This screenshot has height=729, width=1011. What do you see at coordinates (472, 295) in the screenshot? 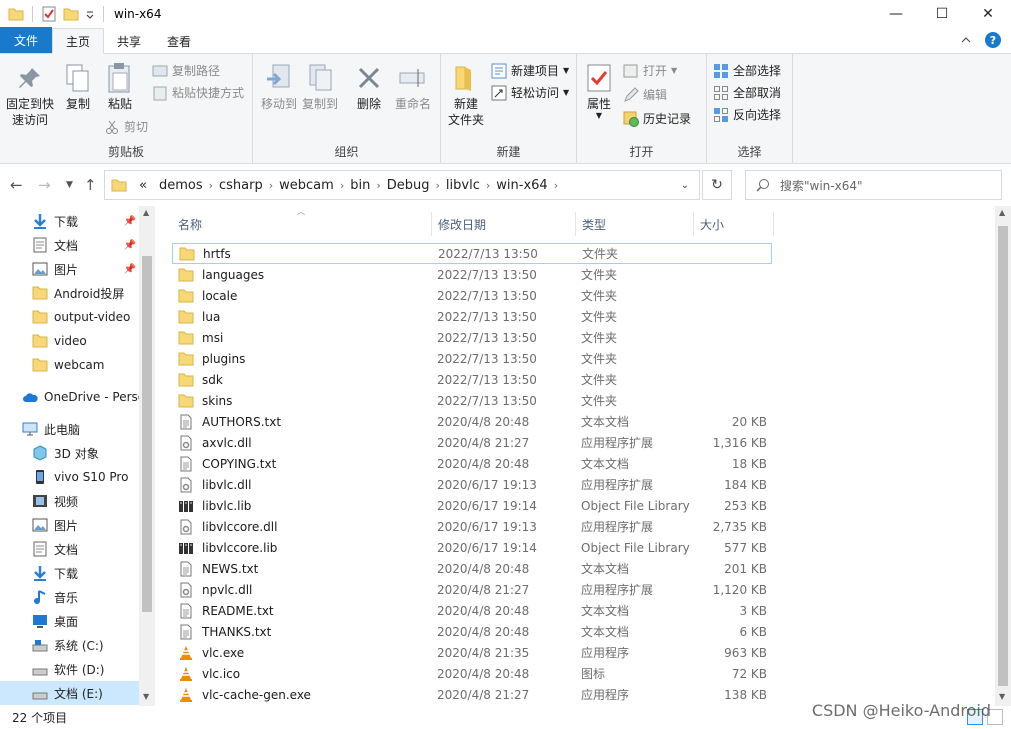
I see `file-row: locale 2022/7/13 13:50 文件夹` at bounding box center [472, 295].